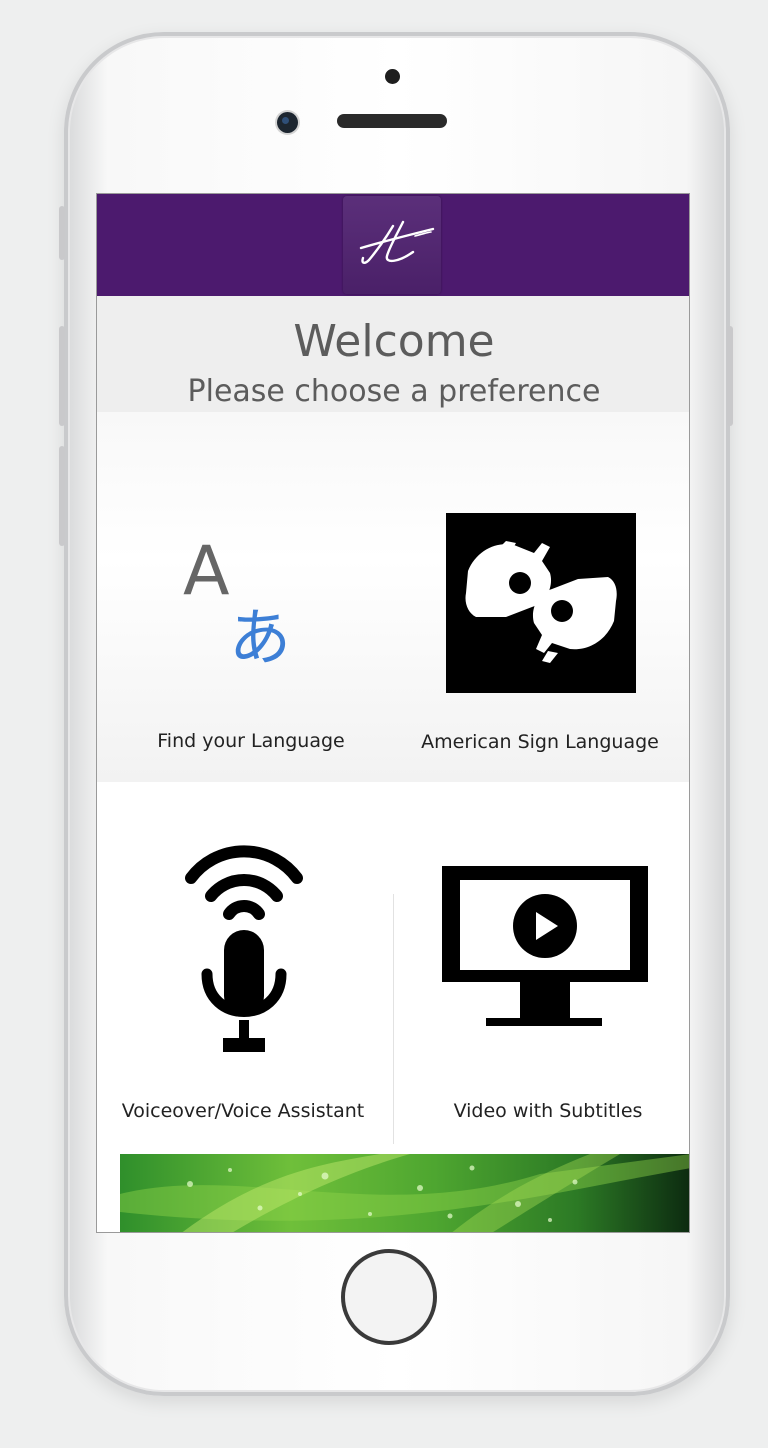  What do you see at coordinates (62, 376) in the screenshot?
I see `volume-up-button` at bounding box center [62, 376].